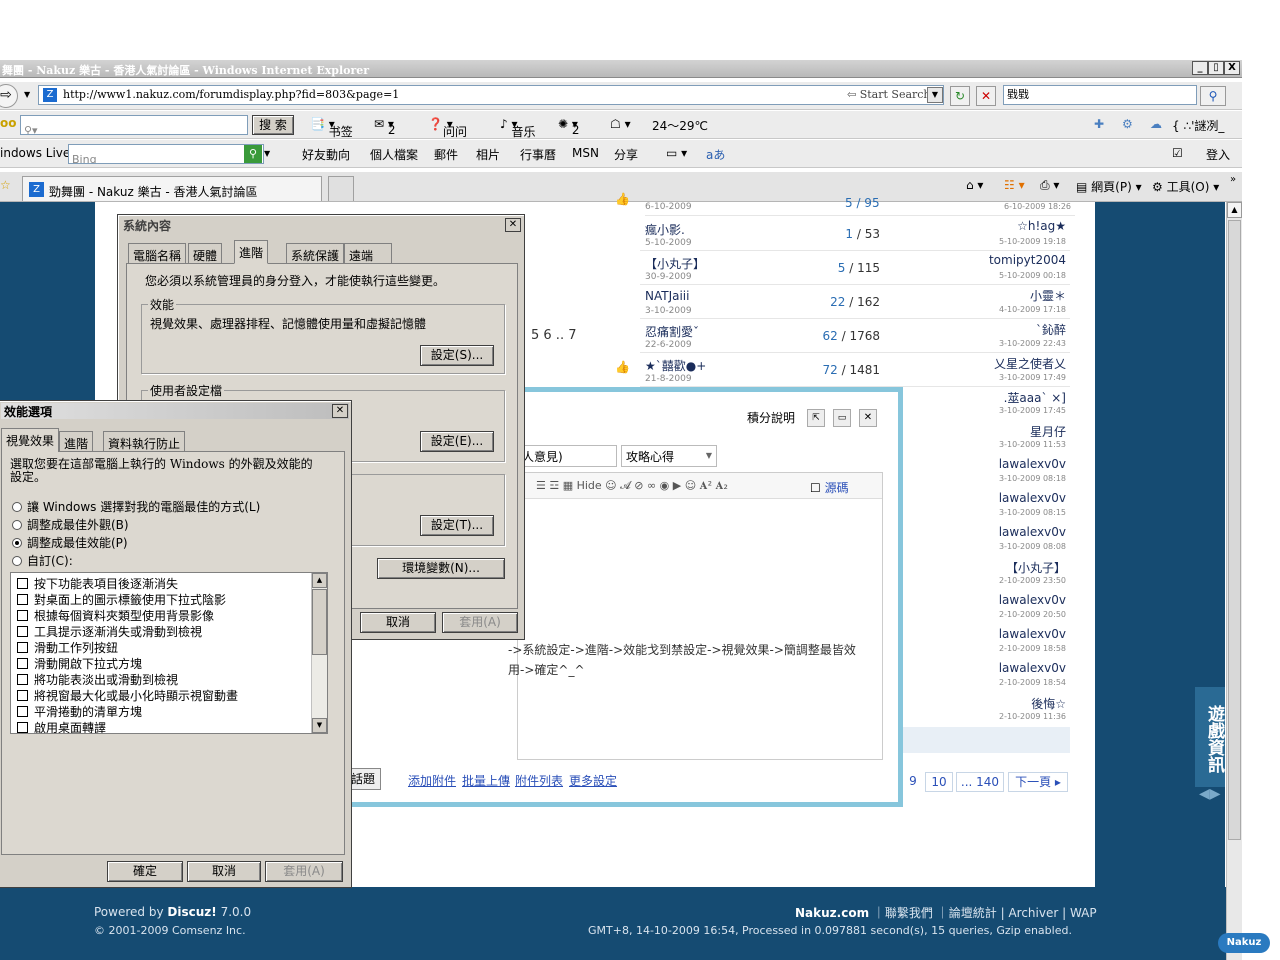 Image resolution: width=1280 pixels, height=960 pixels. Describe the element at coordinates (1048, 295) in the screenshot. I see `row-last-poster: 小靈＊` at that location.